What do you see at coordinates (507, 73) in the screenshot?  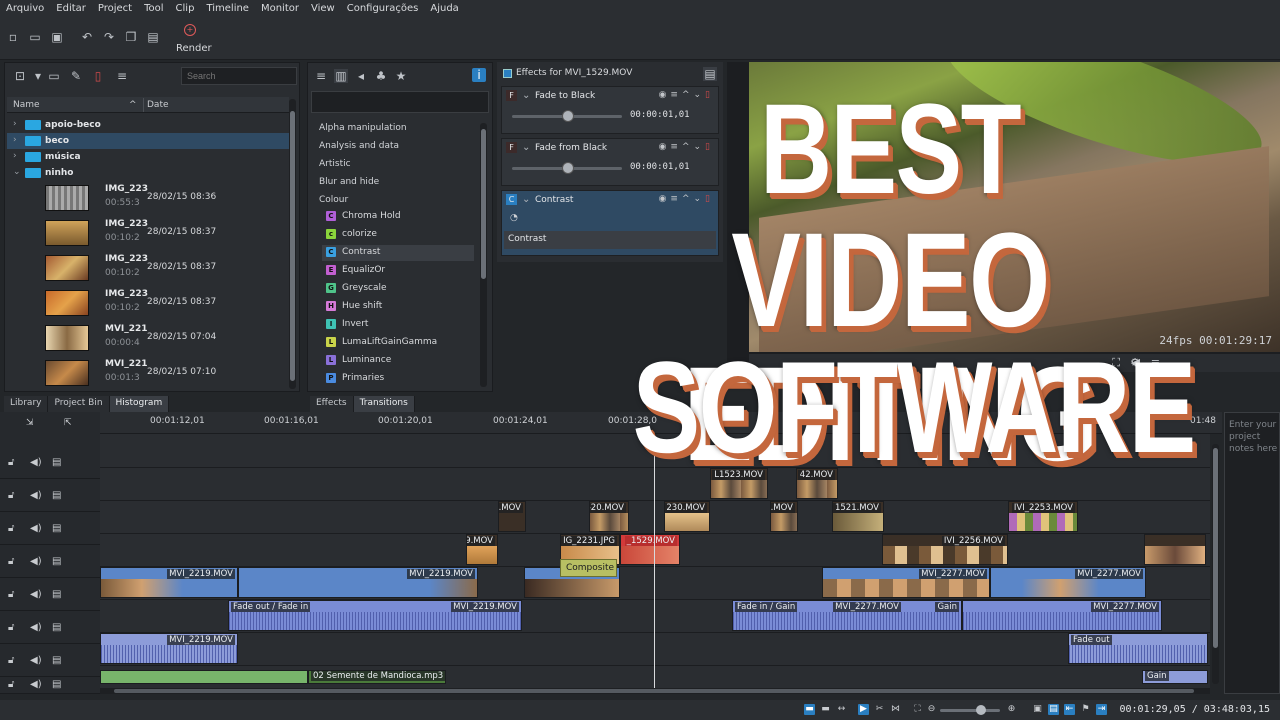 I see `enable-checkbox` at bounding box center [507, 73].